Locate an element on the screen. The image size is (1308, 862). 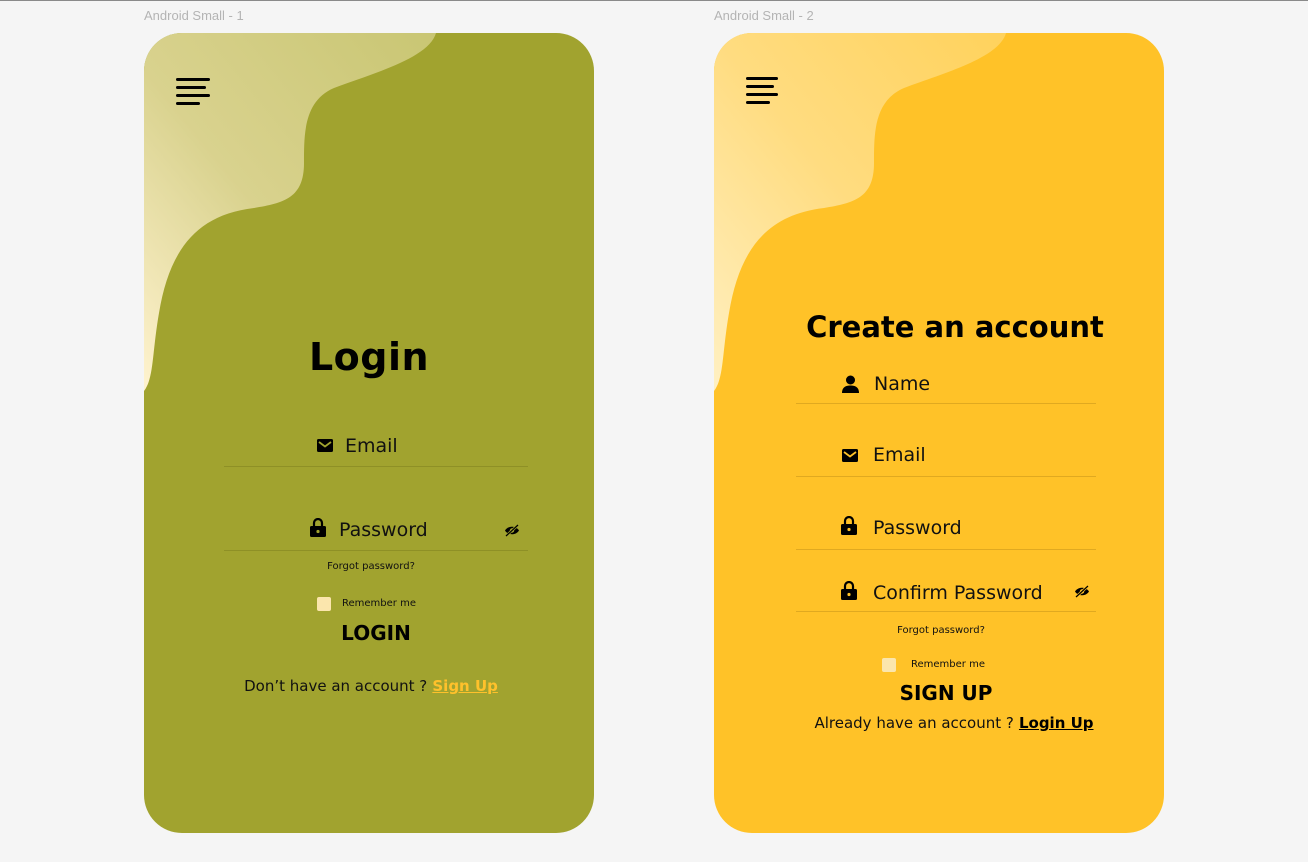
login-link: Login Up is located at coordinates (1056, 723).